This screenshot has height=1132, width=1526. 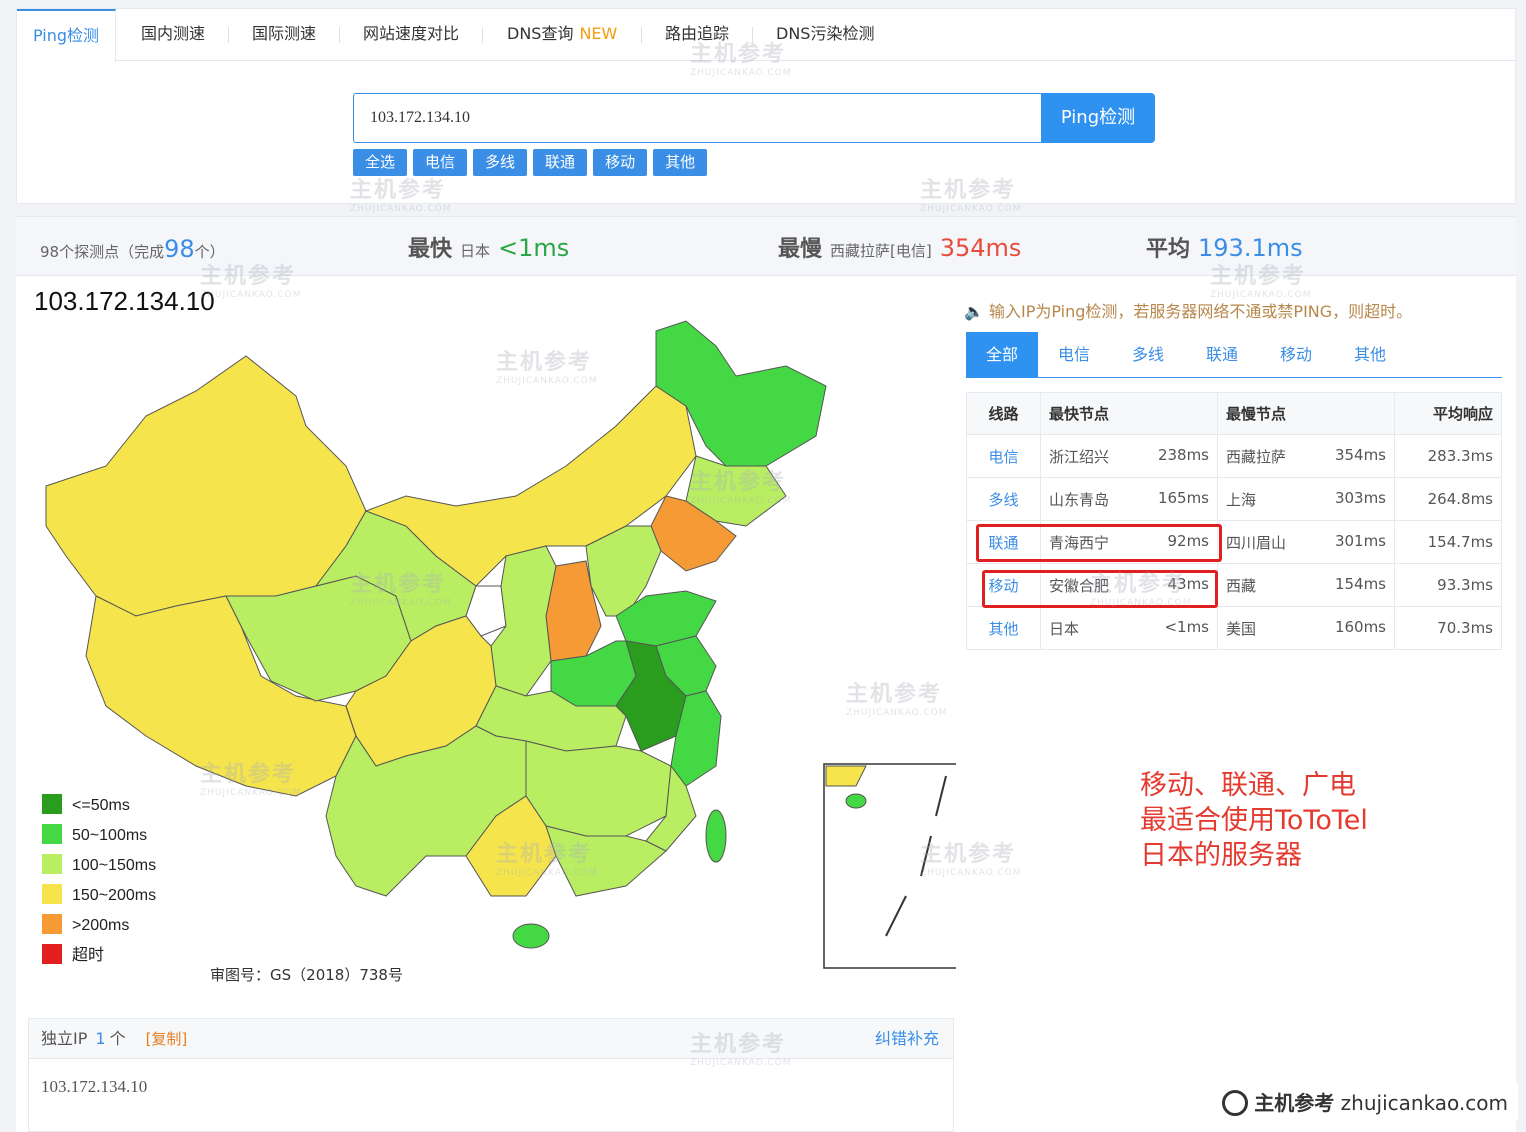 What do you see at coordinates (1448, 542) in the screenshot?
I see `average-cell: 154.7ms` at bounding box center [1448, 542].